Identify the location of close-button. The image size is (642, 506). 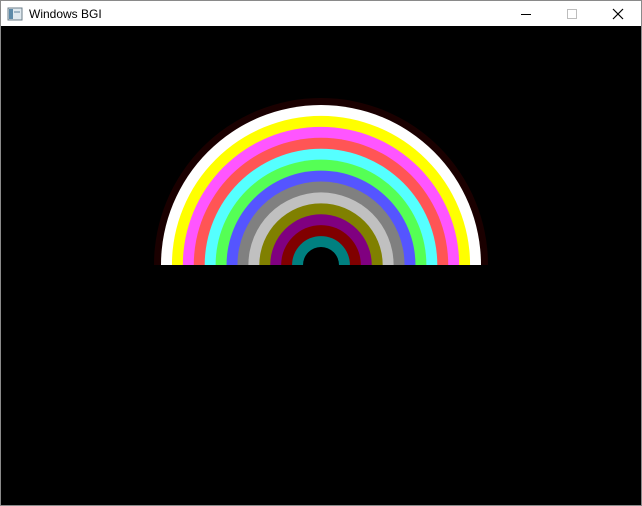
(618, 13).